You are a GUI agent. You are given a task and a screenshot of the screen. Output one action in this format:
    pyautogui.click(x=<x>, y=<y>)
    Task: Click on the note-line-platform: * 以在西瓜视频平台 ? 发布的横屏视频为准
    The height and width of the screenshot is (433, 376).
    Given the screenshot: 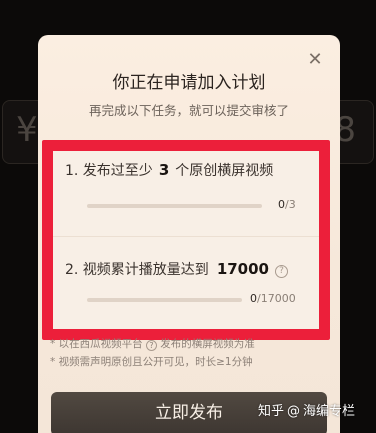 What is the action you would take?
    pyautogui.click(x=152, y=344)
    